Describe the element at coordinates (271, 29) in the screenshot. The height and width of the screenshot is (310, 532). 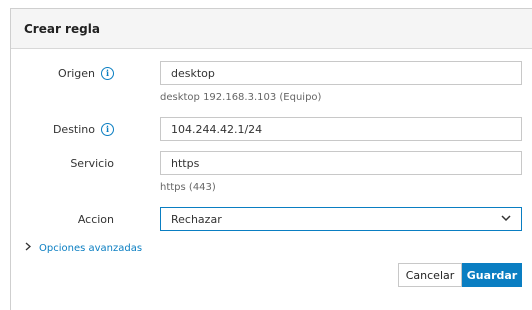
I see `dialog-header: Crear regla` at that location.